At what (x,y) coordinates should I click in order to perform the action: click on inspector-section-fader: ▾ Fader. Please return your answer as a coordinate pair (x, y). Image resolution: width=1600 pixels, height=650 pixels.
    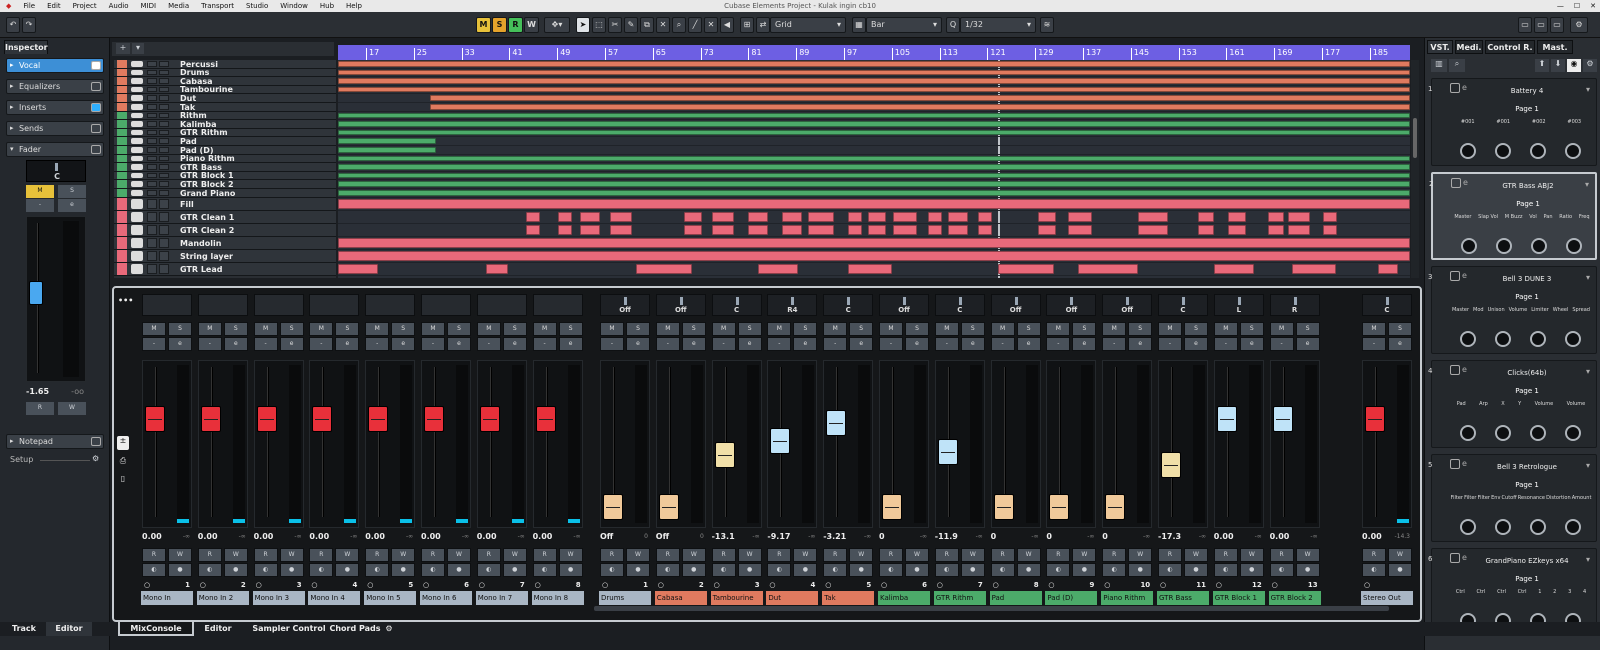
    Looking at the image, I should click on (55, 149).